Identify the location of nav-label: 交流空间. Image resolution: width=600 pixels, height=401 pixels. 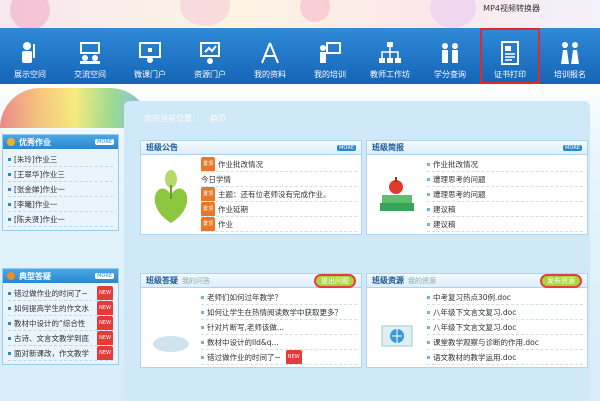
(90, 74).